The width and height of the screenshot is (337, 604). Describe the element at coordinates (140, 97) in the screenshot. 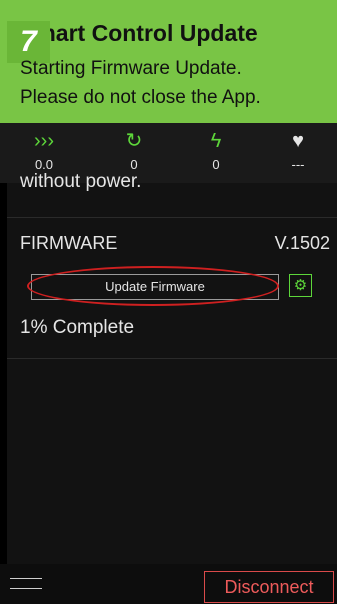

I see `banner-message-line2: Please do not close the App.` at that location.